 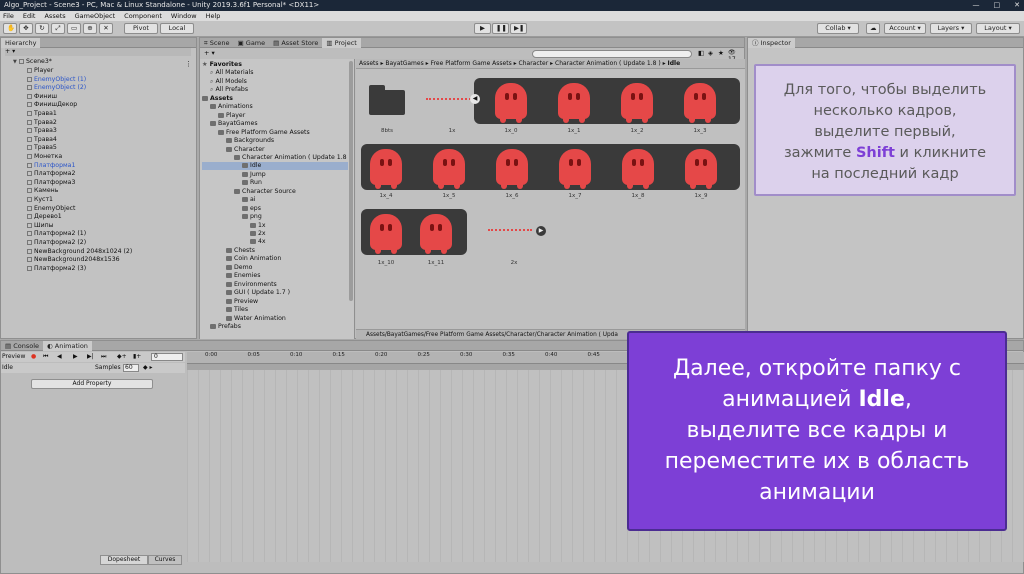 I want to click on hierarchy-item: Камень, so click(x=42, y=191).